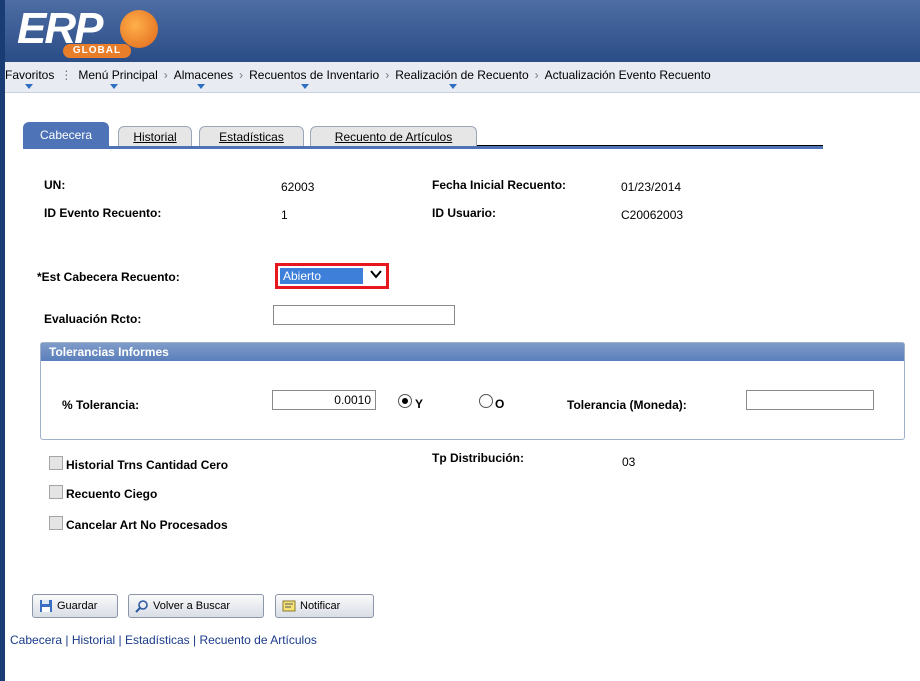 The height and width of the screenshot is (681, 920). Describe the element at coordinates (464, 213) in the screenshot. I see `usuario-label: ID Usuario:` at that location.